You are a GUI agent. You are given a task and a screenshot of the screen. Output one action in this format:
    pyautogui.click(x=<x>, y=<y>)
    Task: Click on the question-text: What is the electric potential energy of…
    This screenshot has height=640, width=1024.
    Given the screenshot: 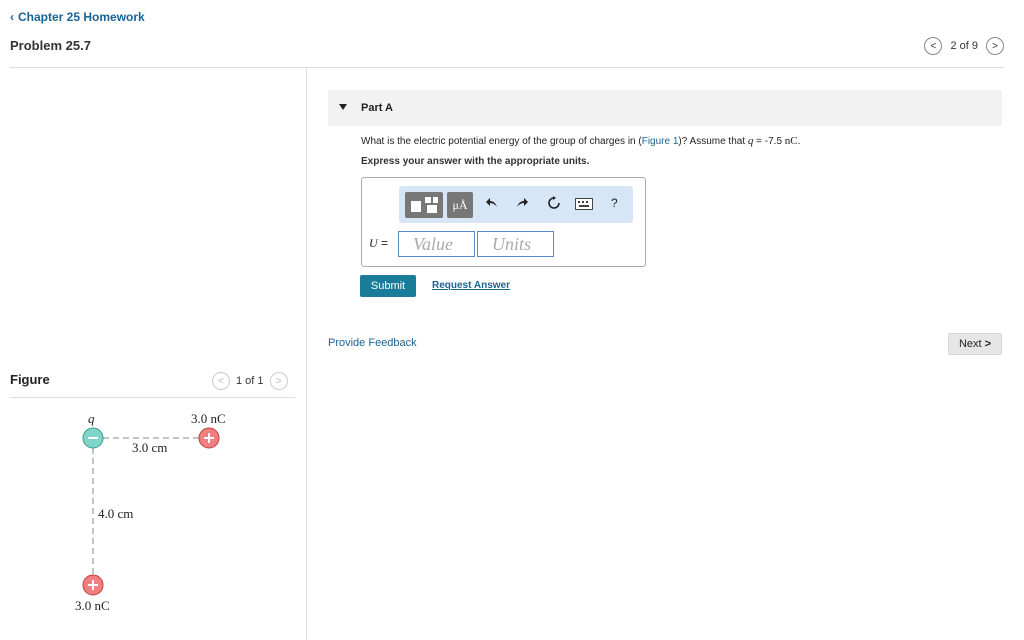 What is the action you would take?
    pyautogui.click(x=580, y=141)
    